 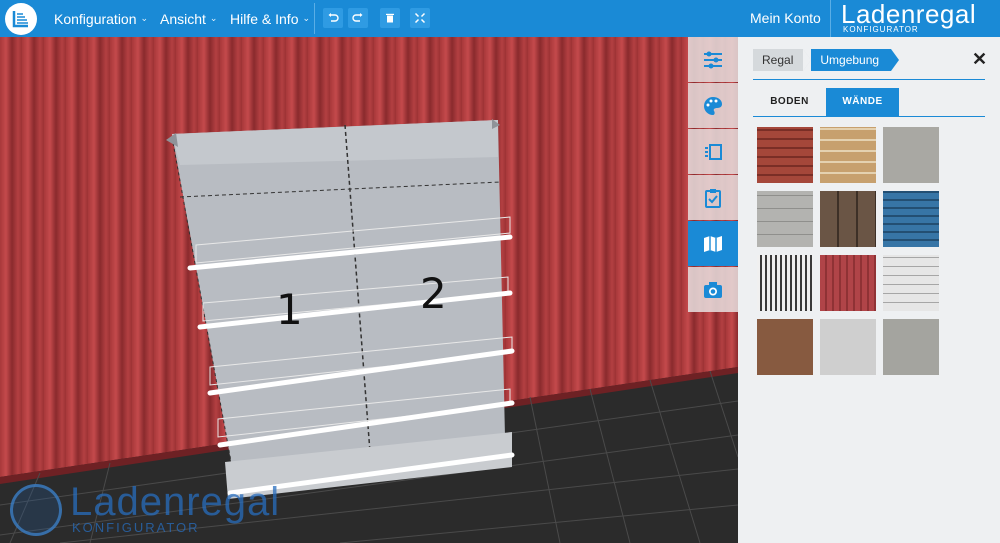 I want to click on menu-hilfe-info: Hilfe & Info ⌄, so click(x=270, y=18).